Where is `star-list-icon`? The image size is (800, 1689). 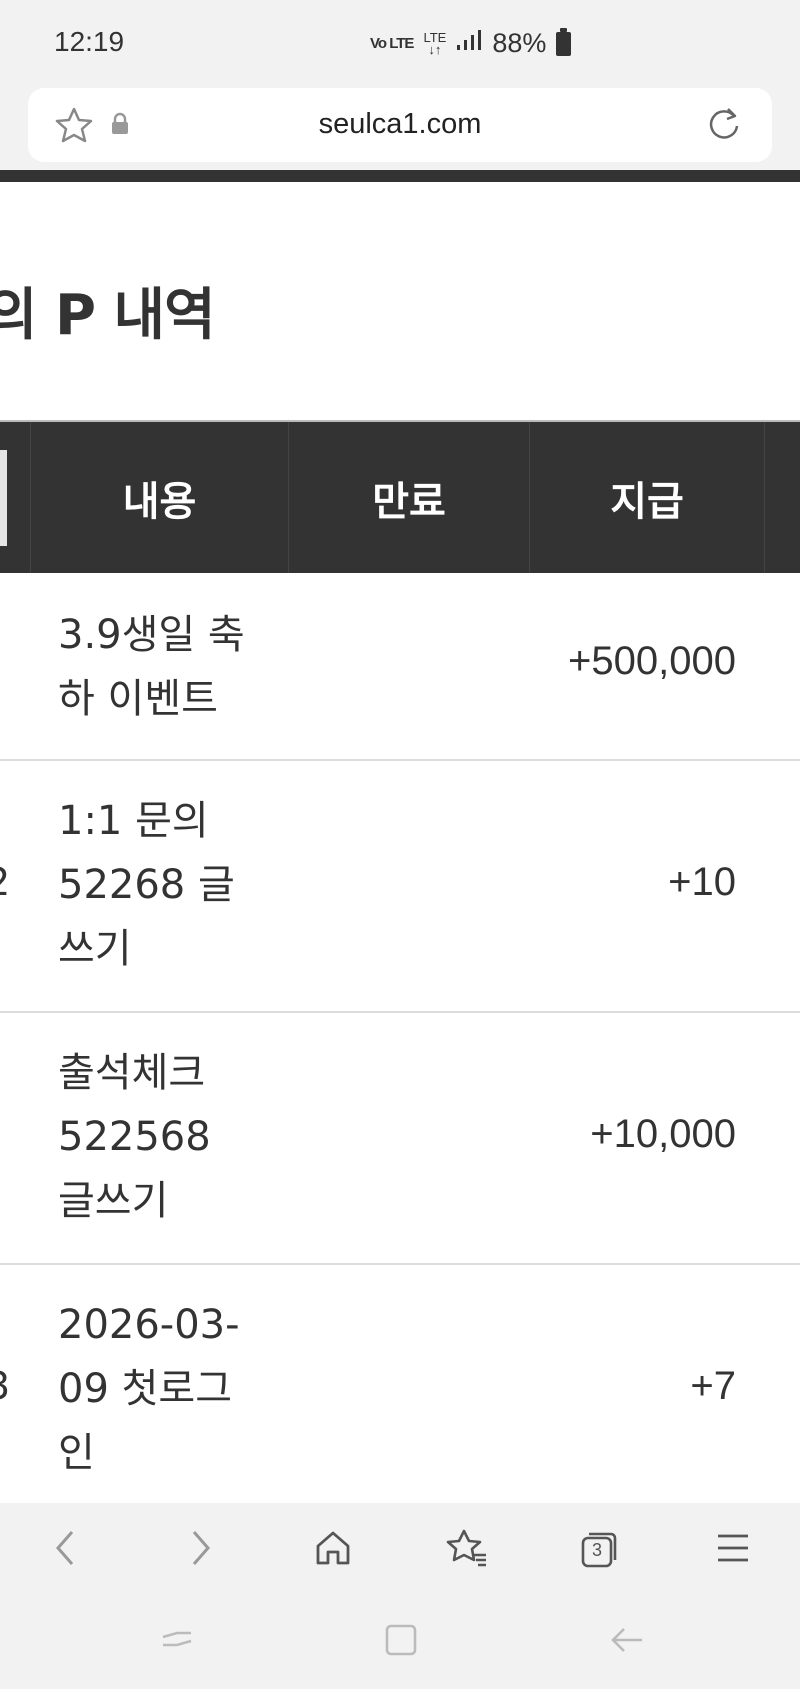
star-list-icon is located at coordinates (467, 1550).